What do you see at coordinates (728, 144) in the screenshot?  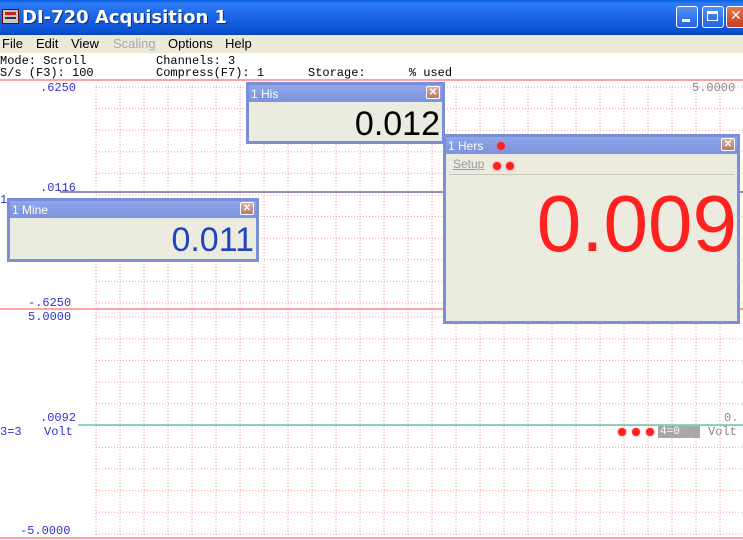 I see `meter-hers-close-button: ✕` at bounding box center [728, 144].